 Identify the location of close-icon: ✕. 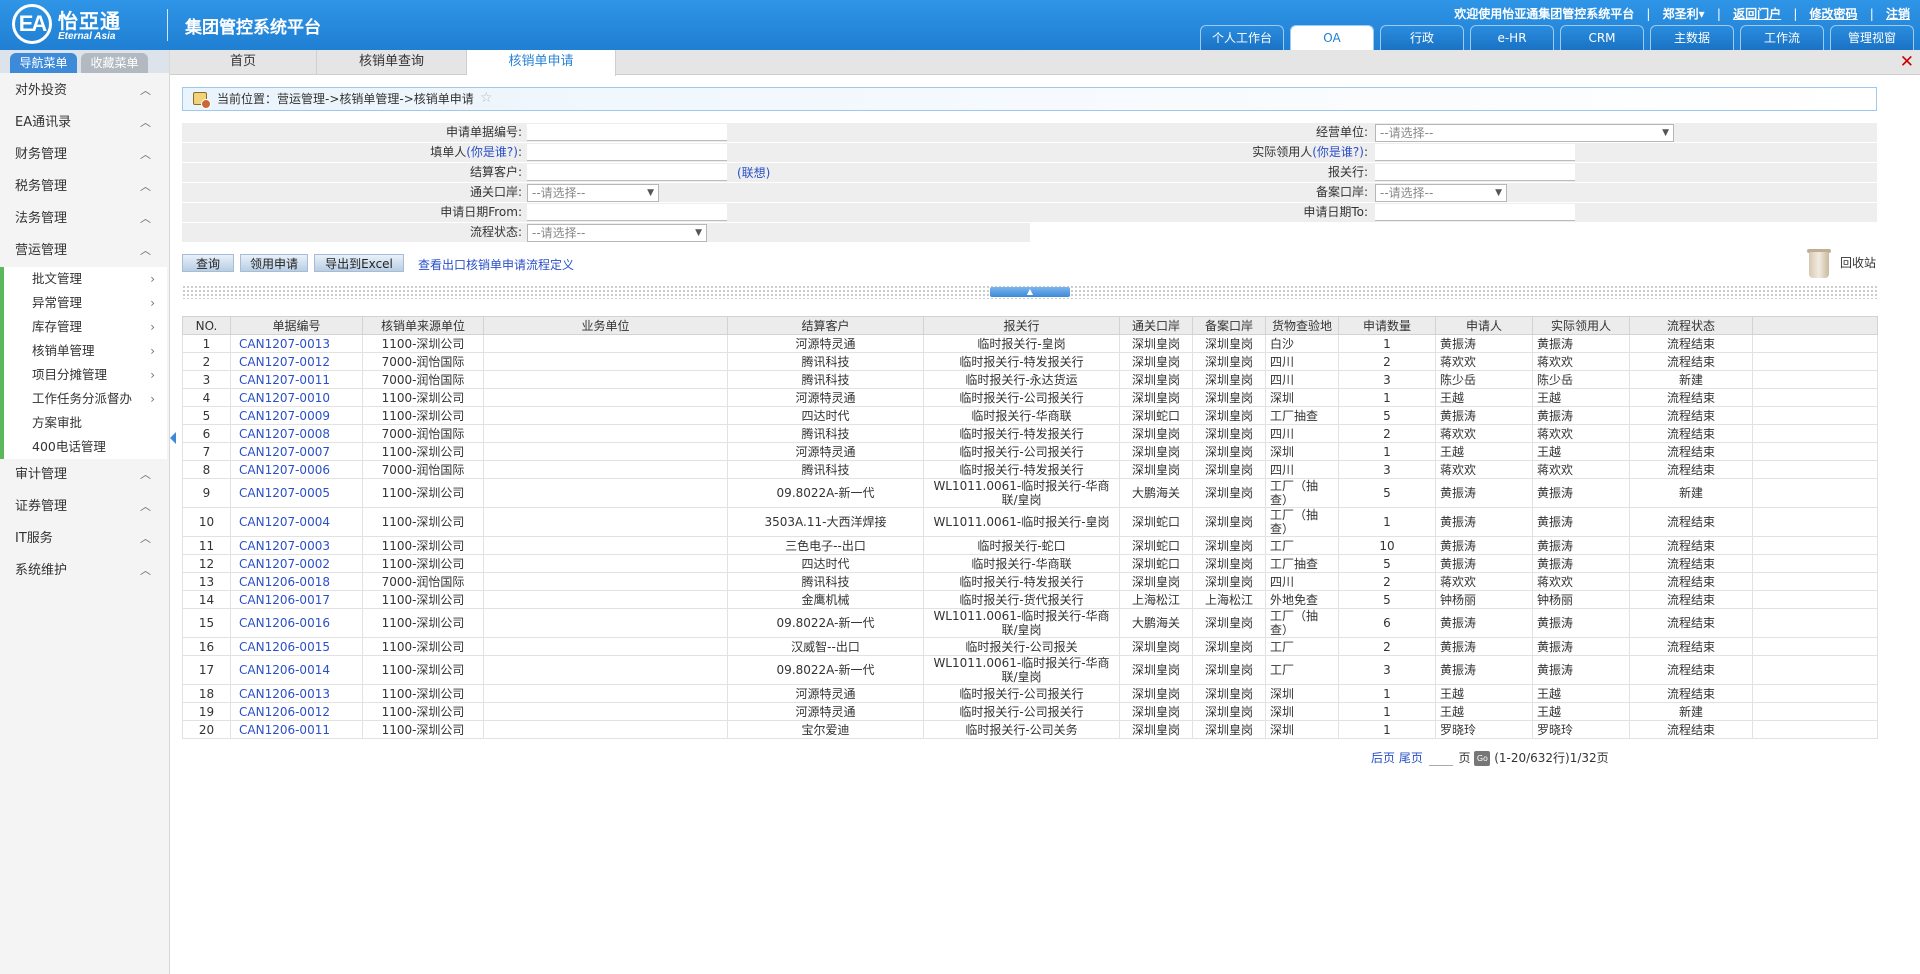
(1907, 62).